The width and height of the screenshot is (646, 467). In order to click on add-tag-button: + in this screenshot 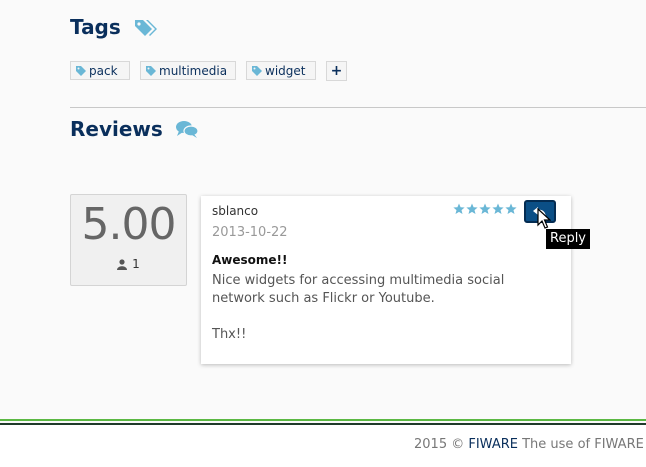, I will do `click(336, 71)`.